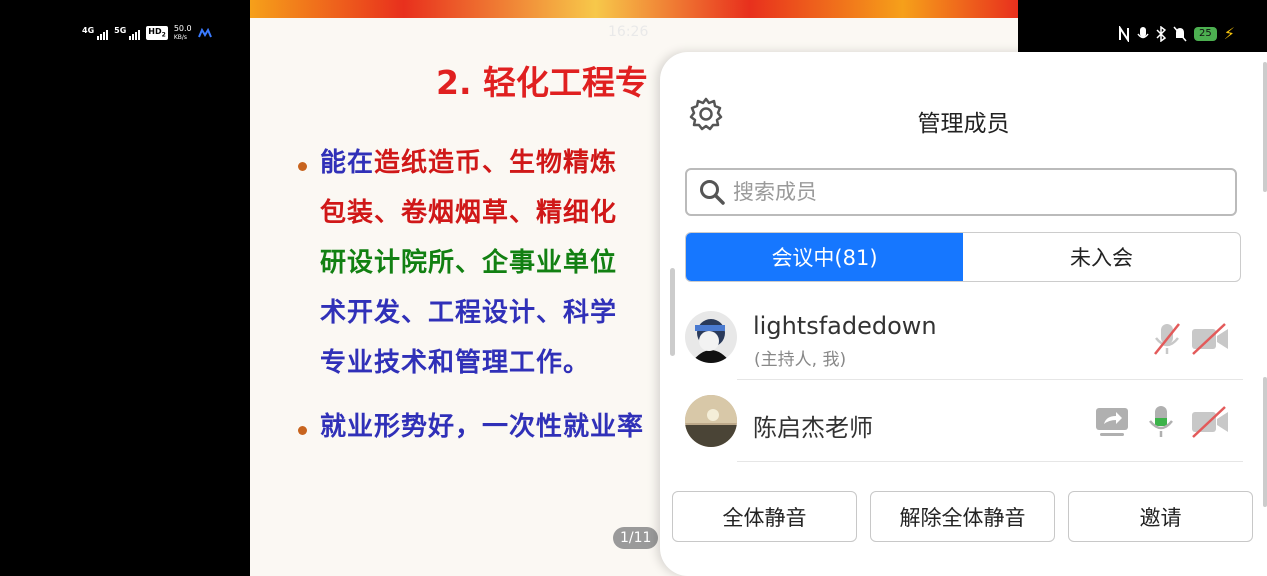 This screenshot has width=1267, height=576. Describe the element at coordinates (1229, 33) in the screenshot. I see `charging-icon: ⚡` at that location.